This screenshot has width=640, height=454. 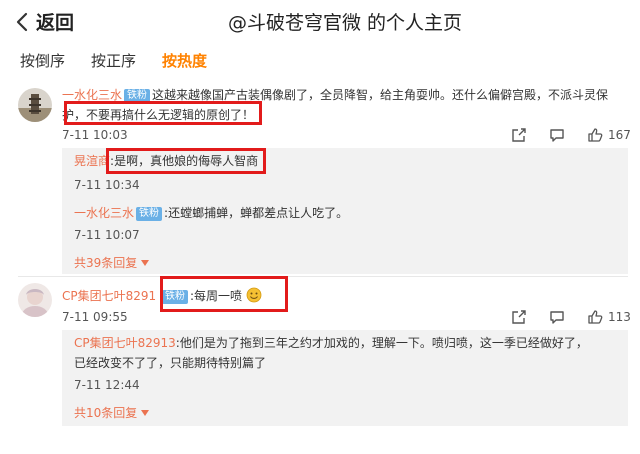 I want to click on more-replies-label: 共10条回复, so click(x=106, y=413).